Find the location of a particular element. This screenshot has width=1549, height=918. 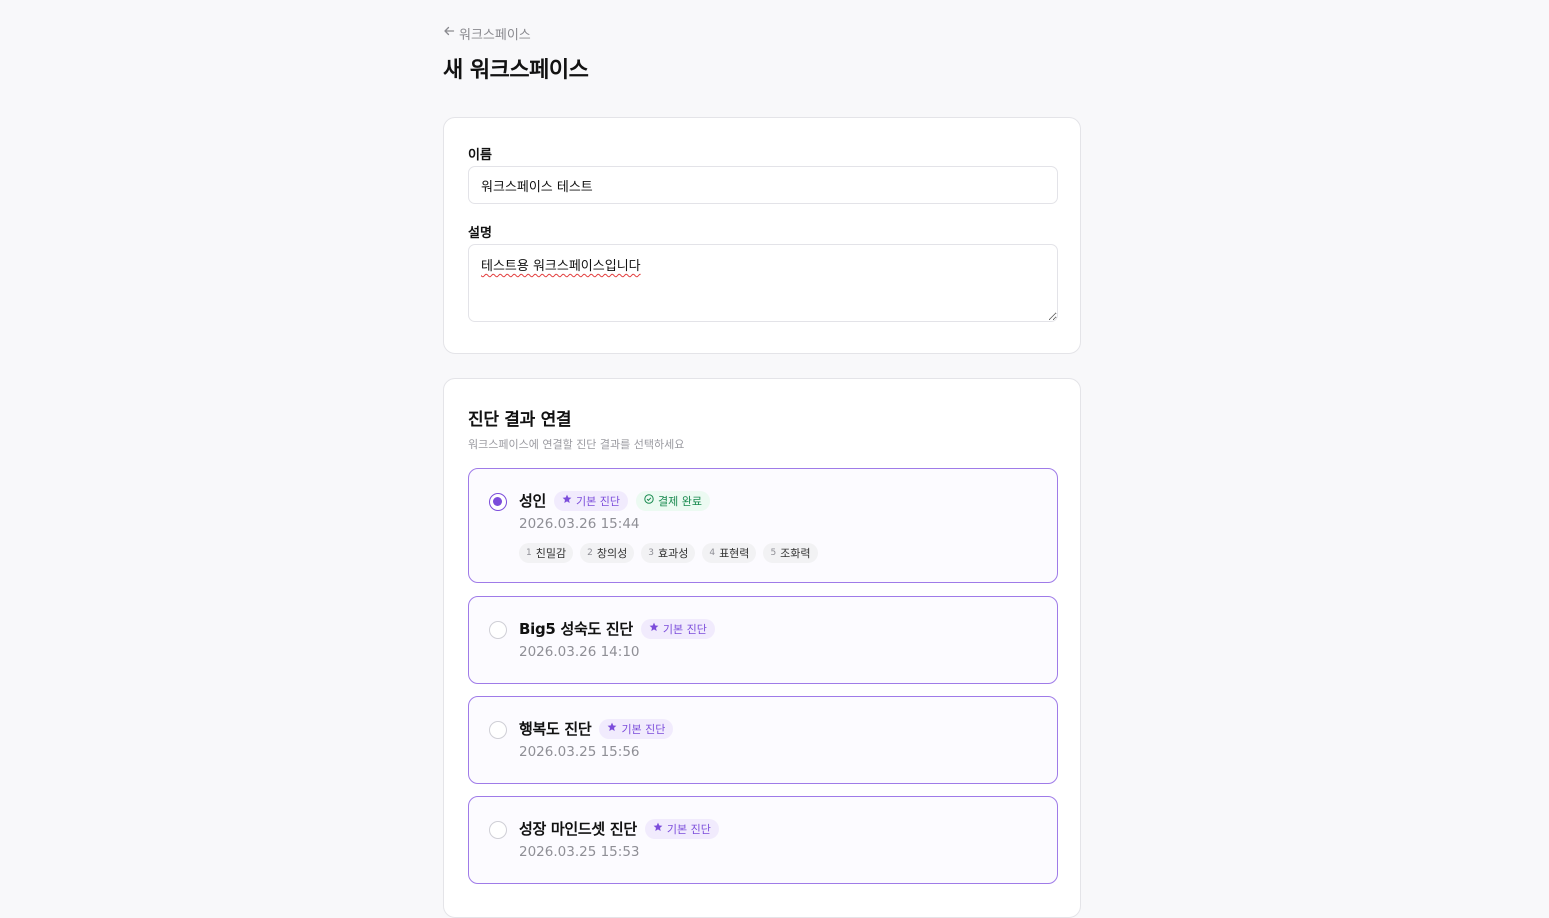

diagnosis-section-subtitle: 워크스페이스에 연결할 진단 결과를 선택하세요 is located at coordinates (576, 444).